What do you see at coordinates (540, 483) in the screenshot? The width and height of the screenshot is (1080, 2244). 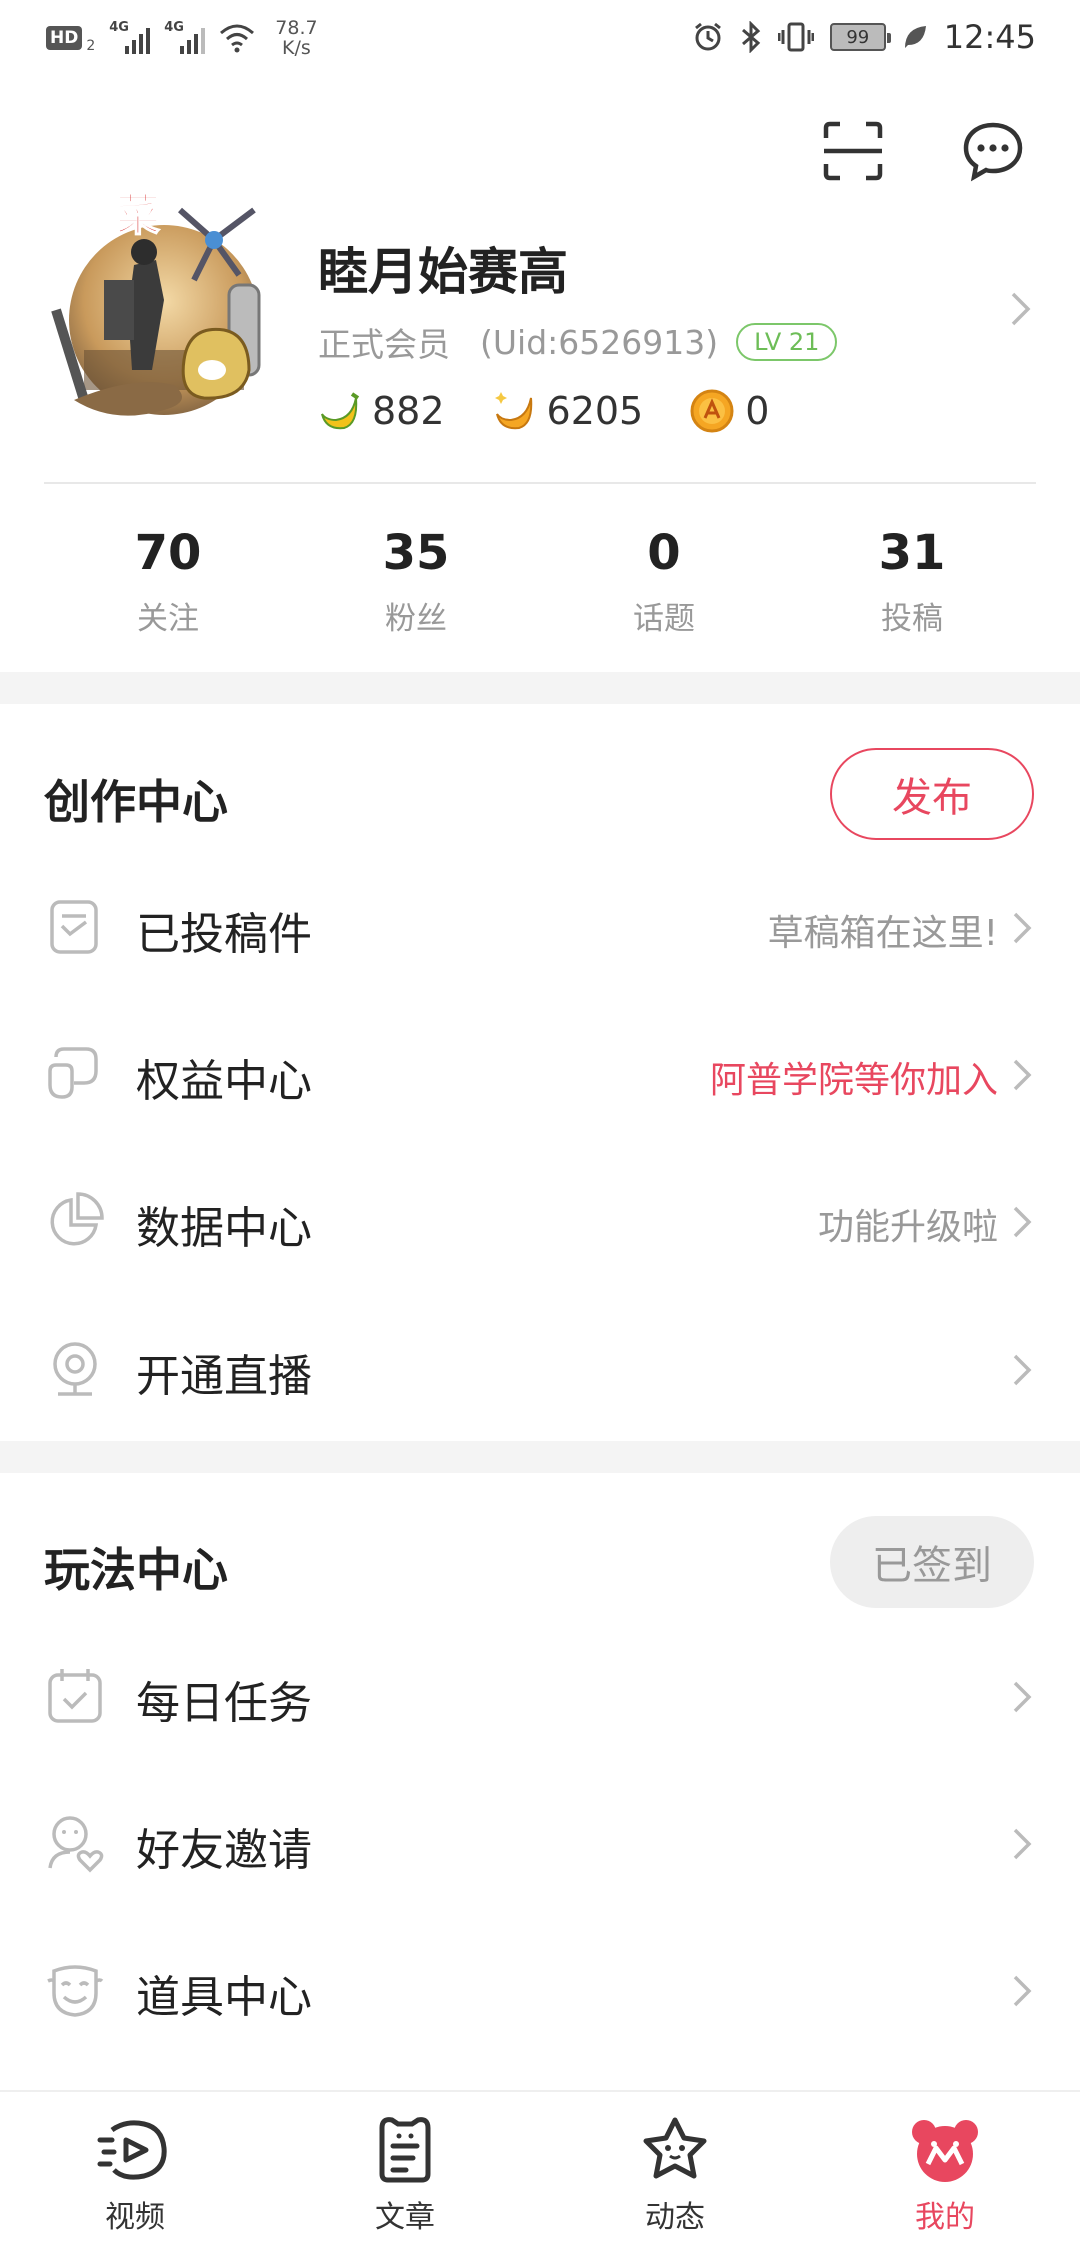 I see `divider` at bounding box center [540, 483].